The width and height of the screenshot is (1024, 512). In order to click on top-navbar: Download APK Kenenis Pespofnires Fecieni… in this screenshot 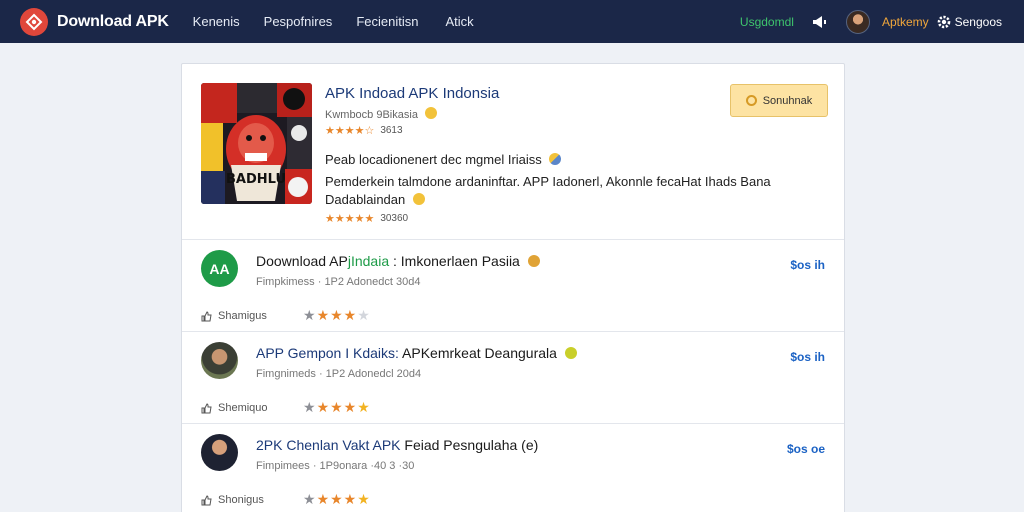, I will do `click(512, 21)`.